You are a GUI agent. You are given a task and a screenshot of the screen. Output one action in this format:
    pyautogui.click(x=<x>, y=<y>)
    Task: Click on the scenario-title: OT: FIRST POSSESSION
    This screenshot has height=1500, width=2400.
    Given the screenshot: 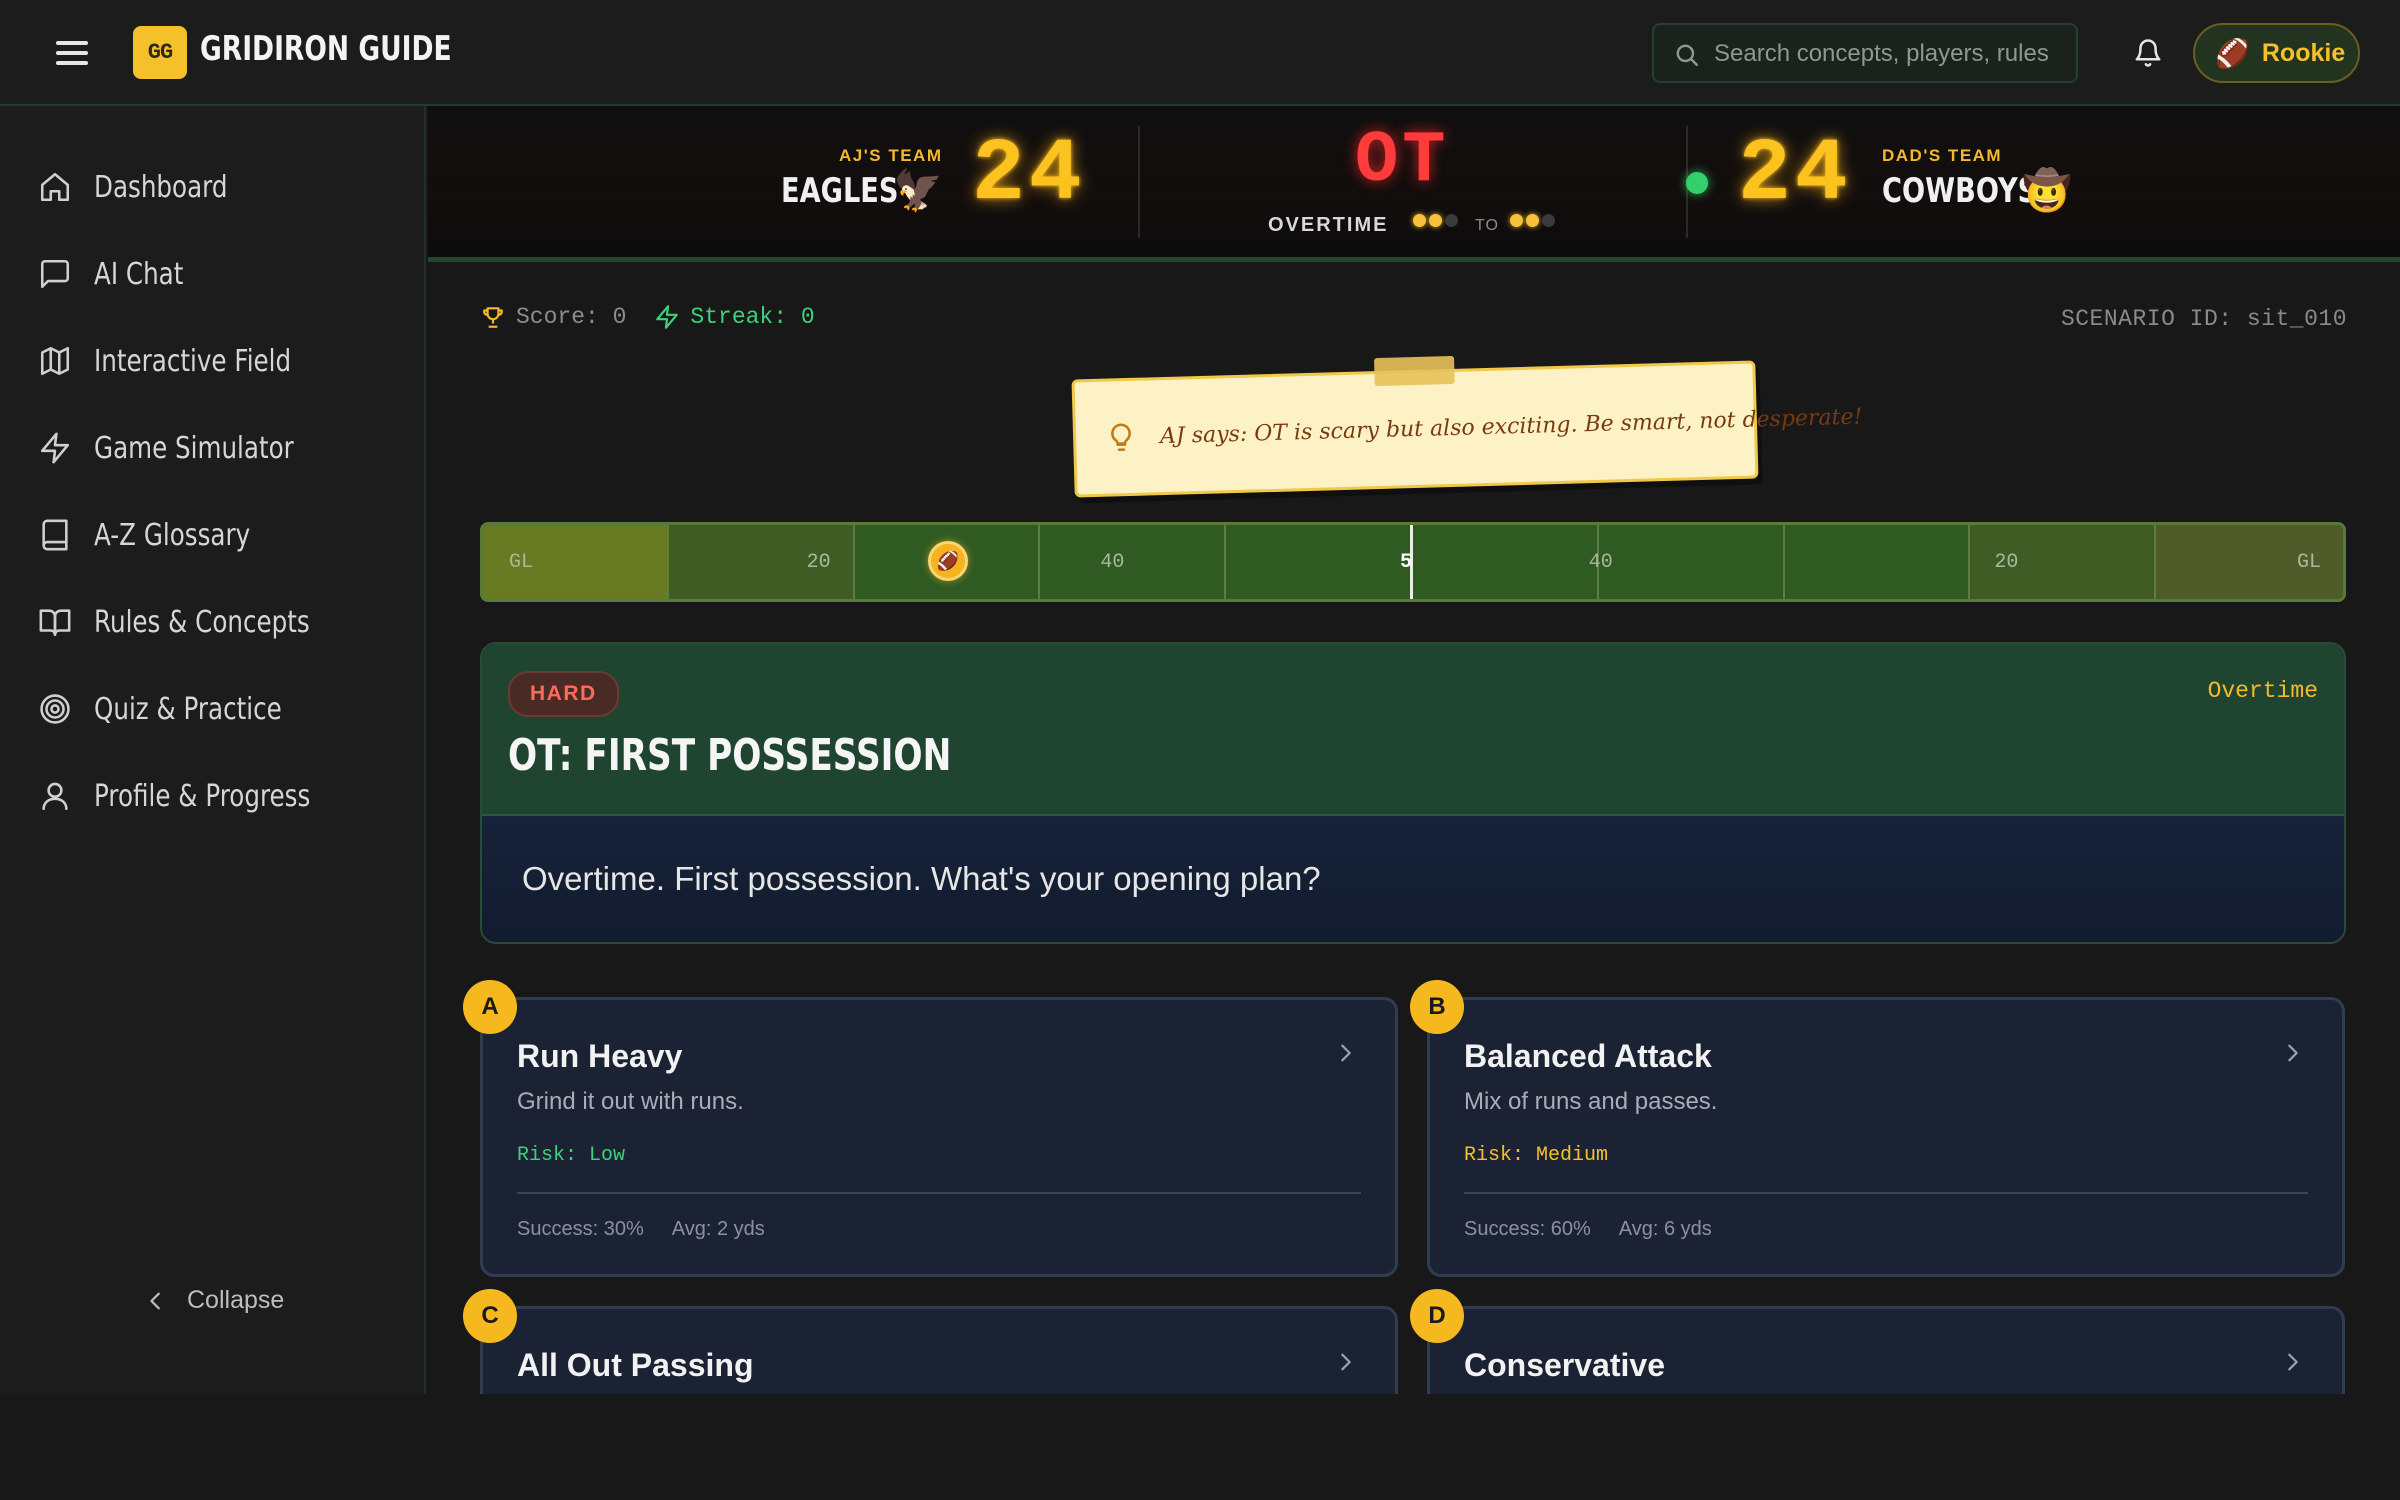 What is the action you would take?
    pyautogui.click(x=730, y=755)
    